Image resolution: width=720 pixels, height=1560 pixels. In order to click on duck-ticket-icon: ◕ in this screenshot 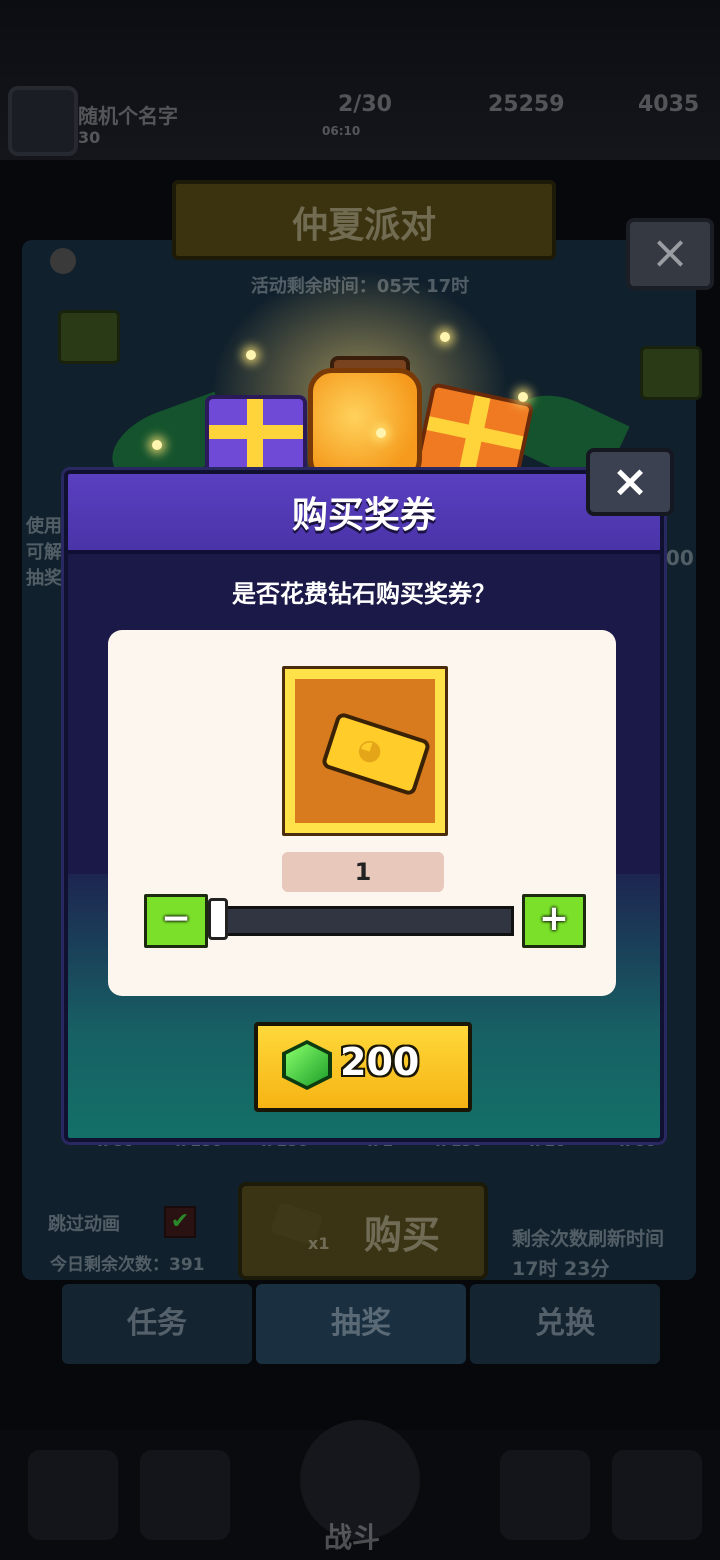, I will do `click(376, 754)`.